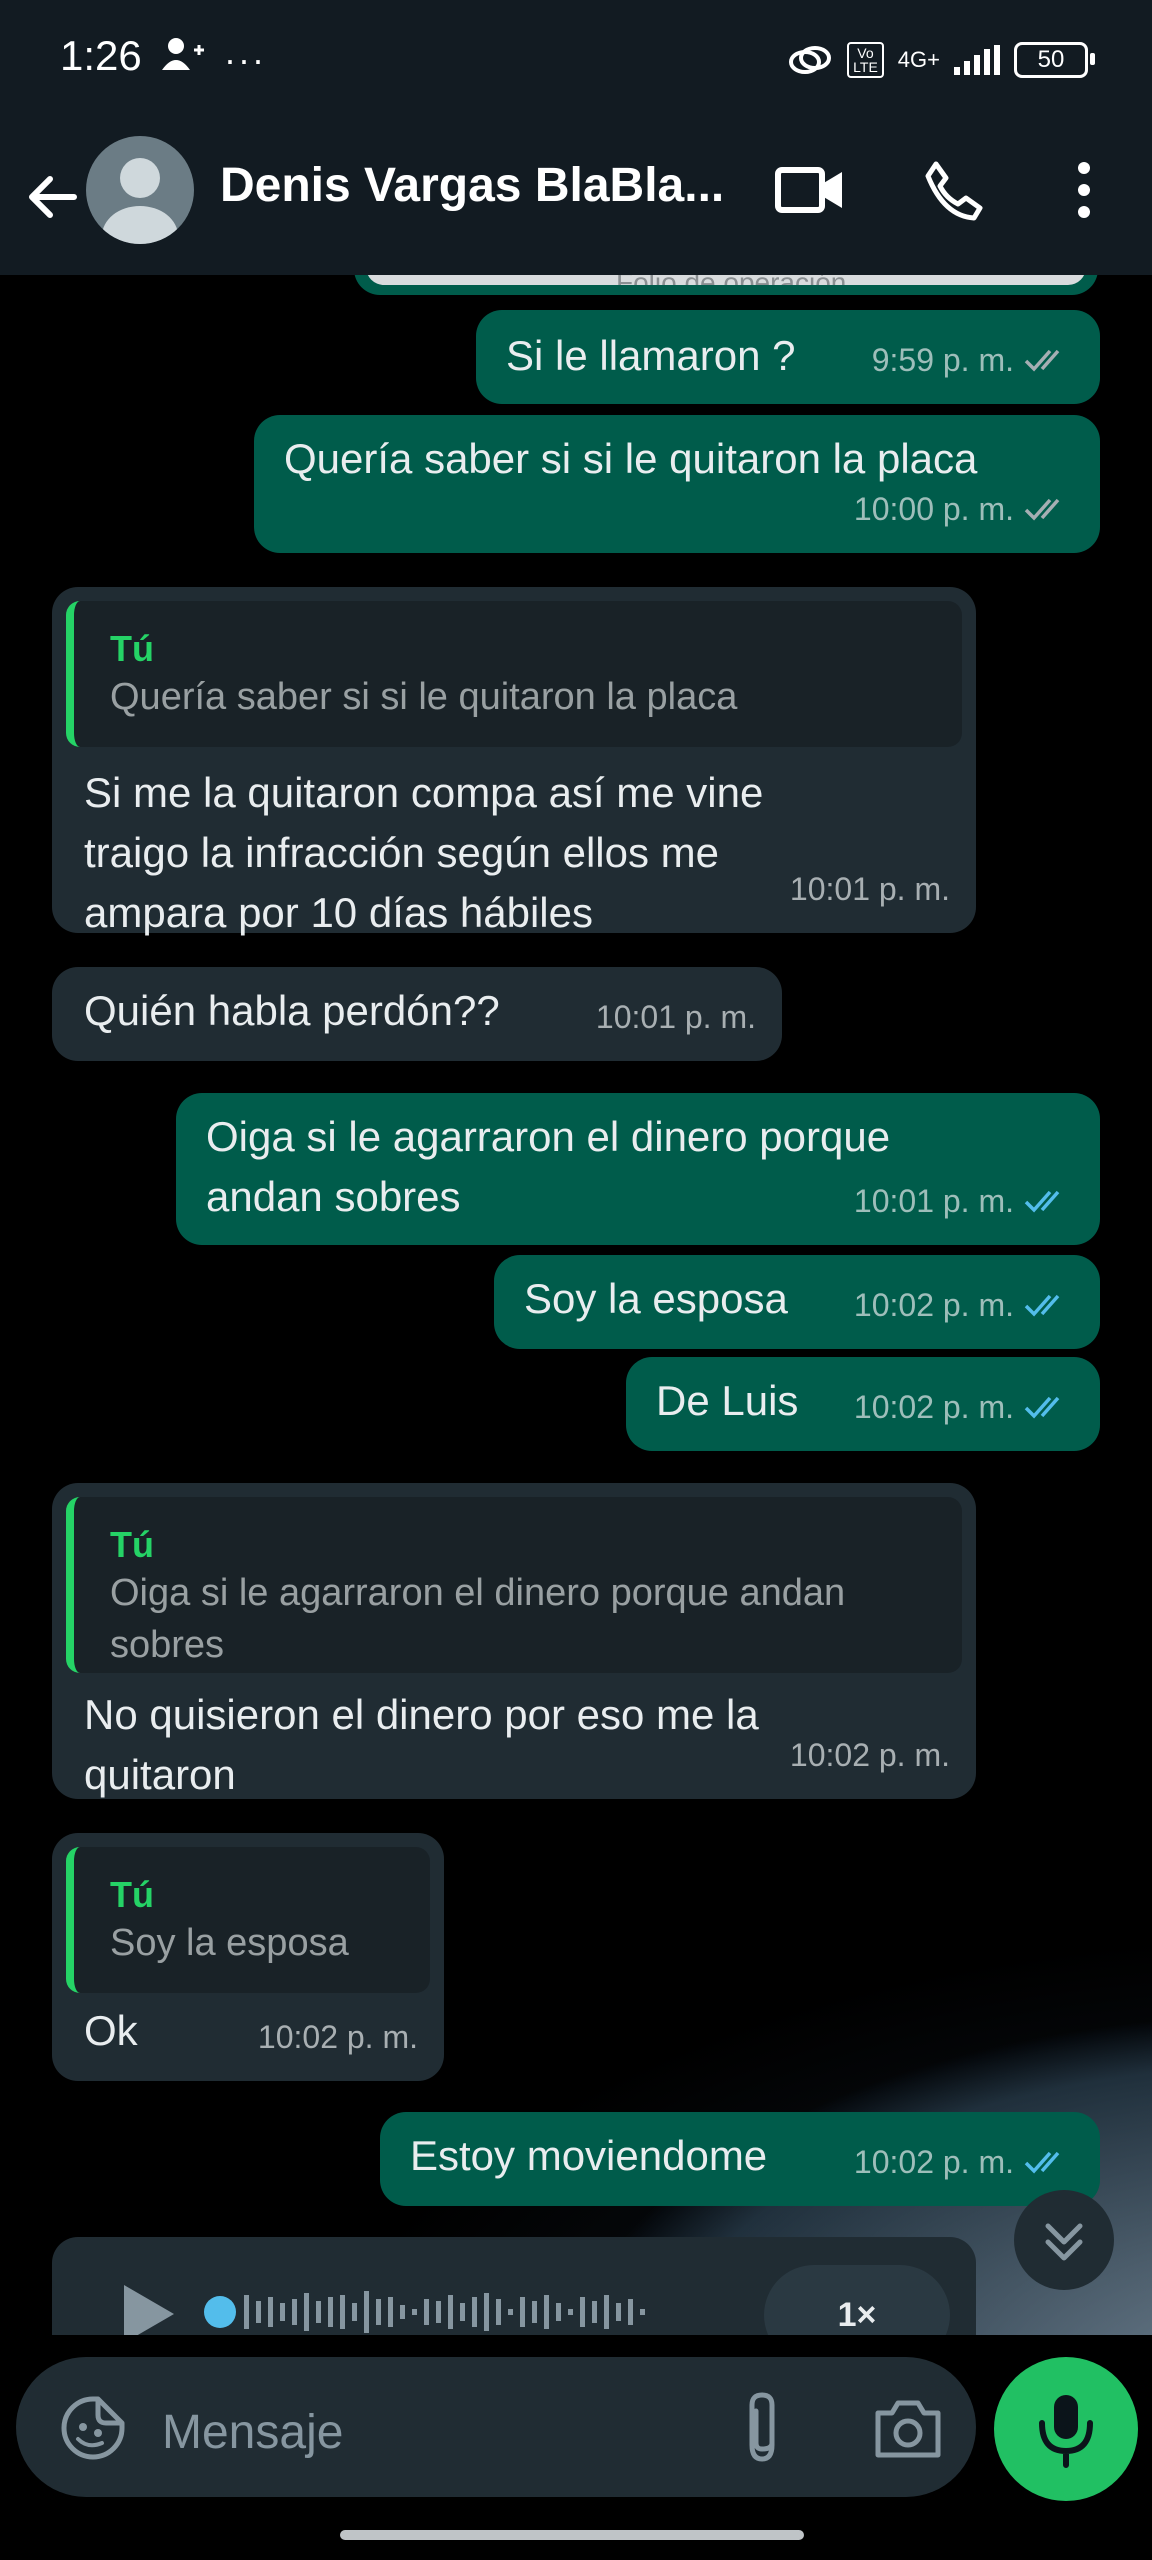 The image size is (1152, 2560). I want to click on voice-waveform, so click(462, 2306).